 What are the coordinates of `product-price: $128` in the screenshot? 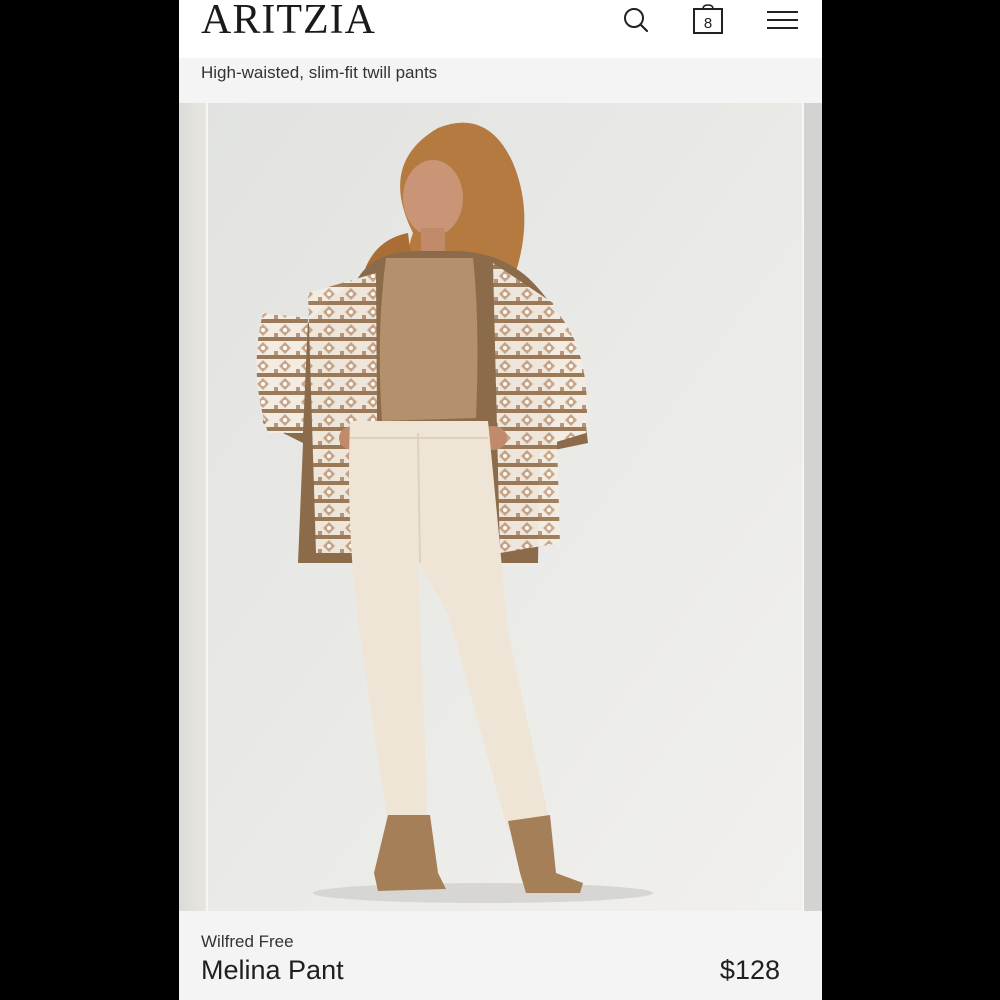 It's located at (749, 970).